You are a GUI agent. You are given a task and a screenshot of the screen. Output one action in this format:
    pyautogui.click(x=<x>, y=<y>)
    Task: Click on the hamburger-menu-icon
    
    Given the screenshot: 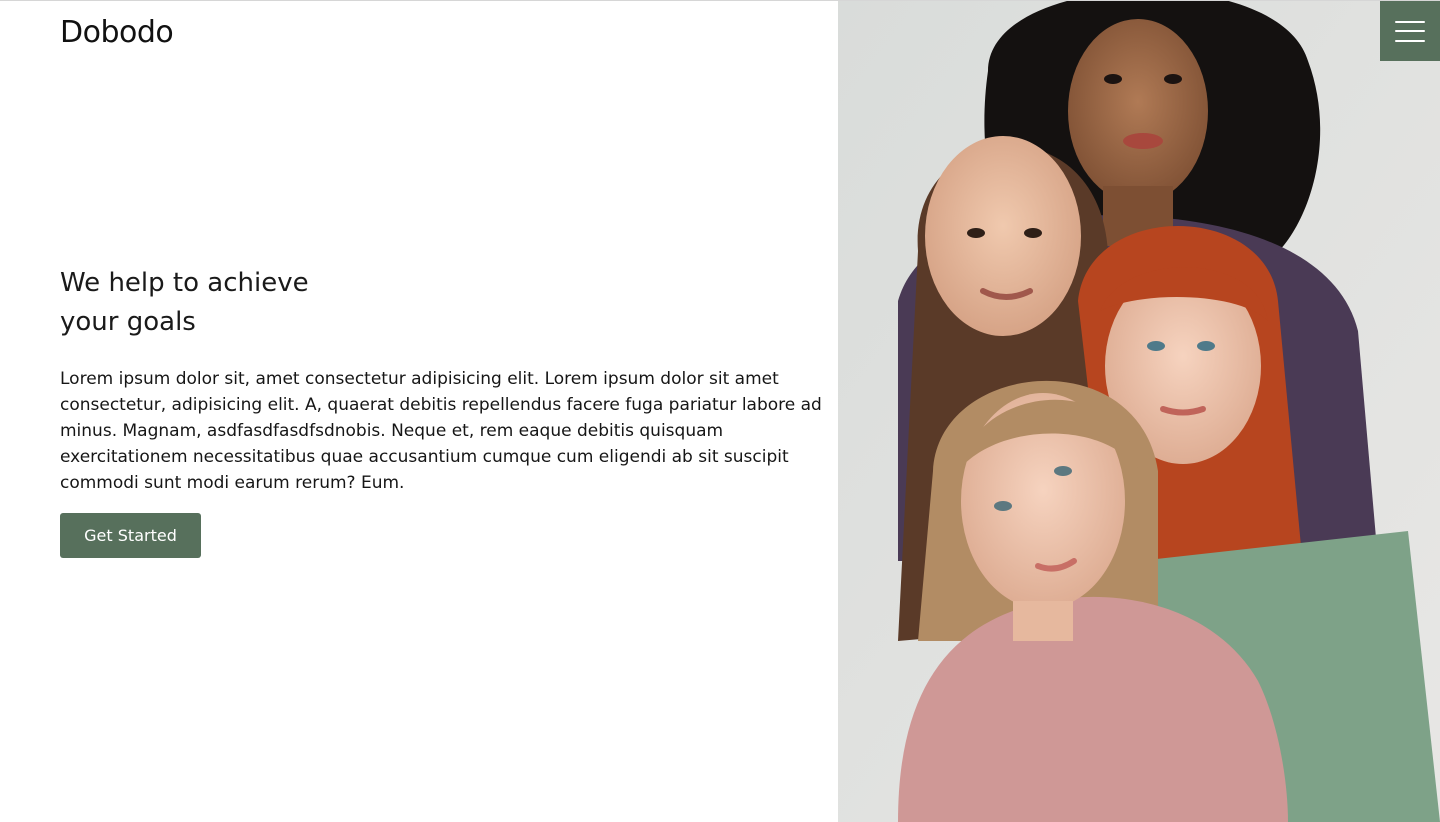 What is the action you would take?
    pyautogui.click(x=1410, y=31)
    